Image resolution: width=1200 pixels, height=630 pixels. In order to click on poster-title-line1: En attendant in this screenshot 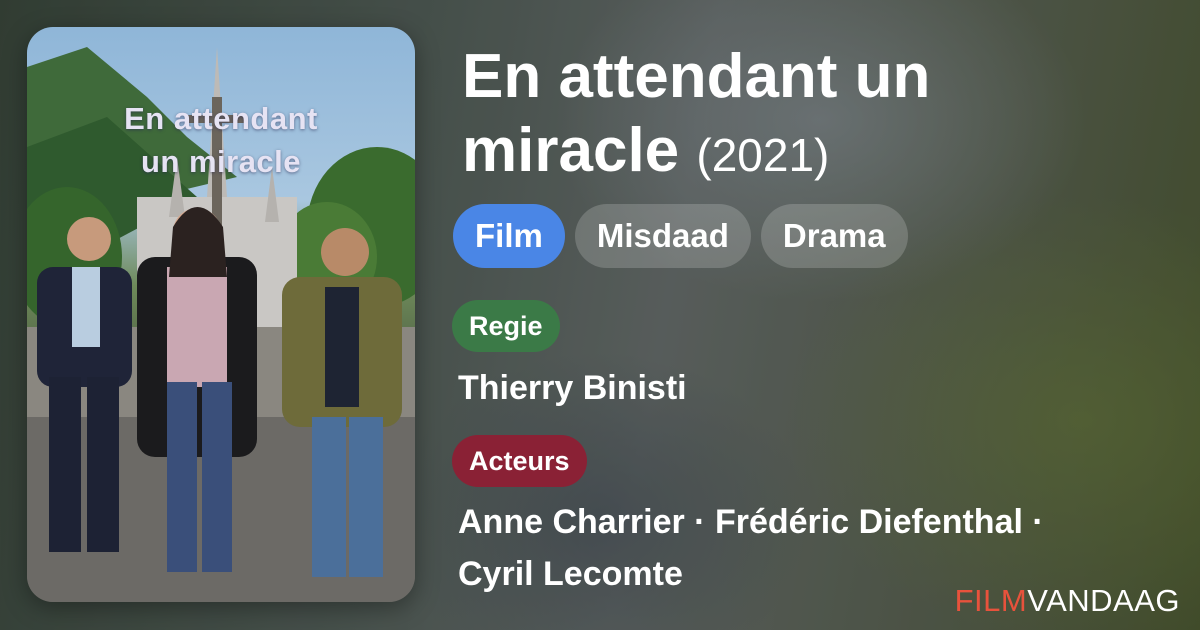, I will do `click(221, 118)`.